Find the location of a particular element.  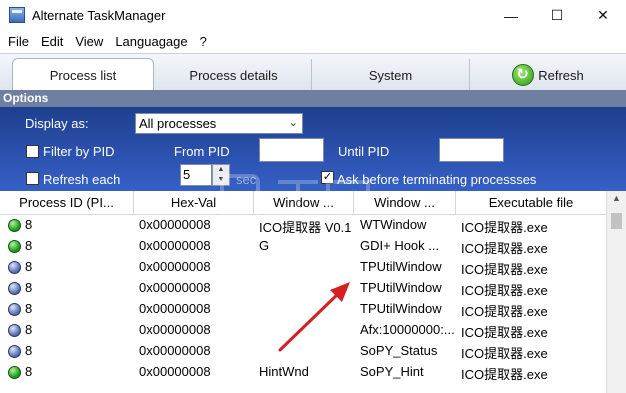

menu-bar: File Edit View Languagage ? is located at coordinates (313, 41).